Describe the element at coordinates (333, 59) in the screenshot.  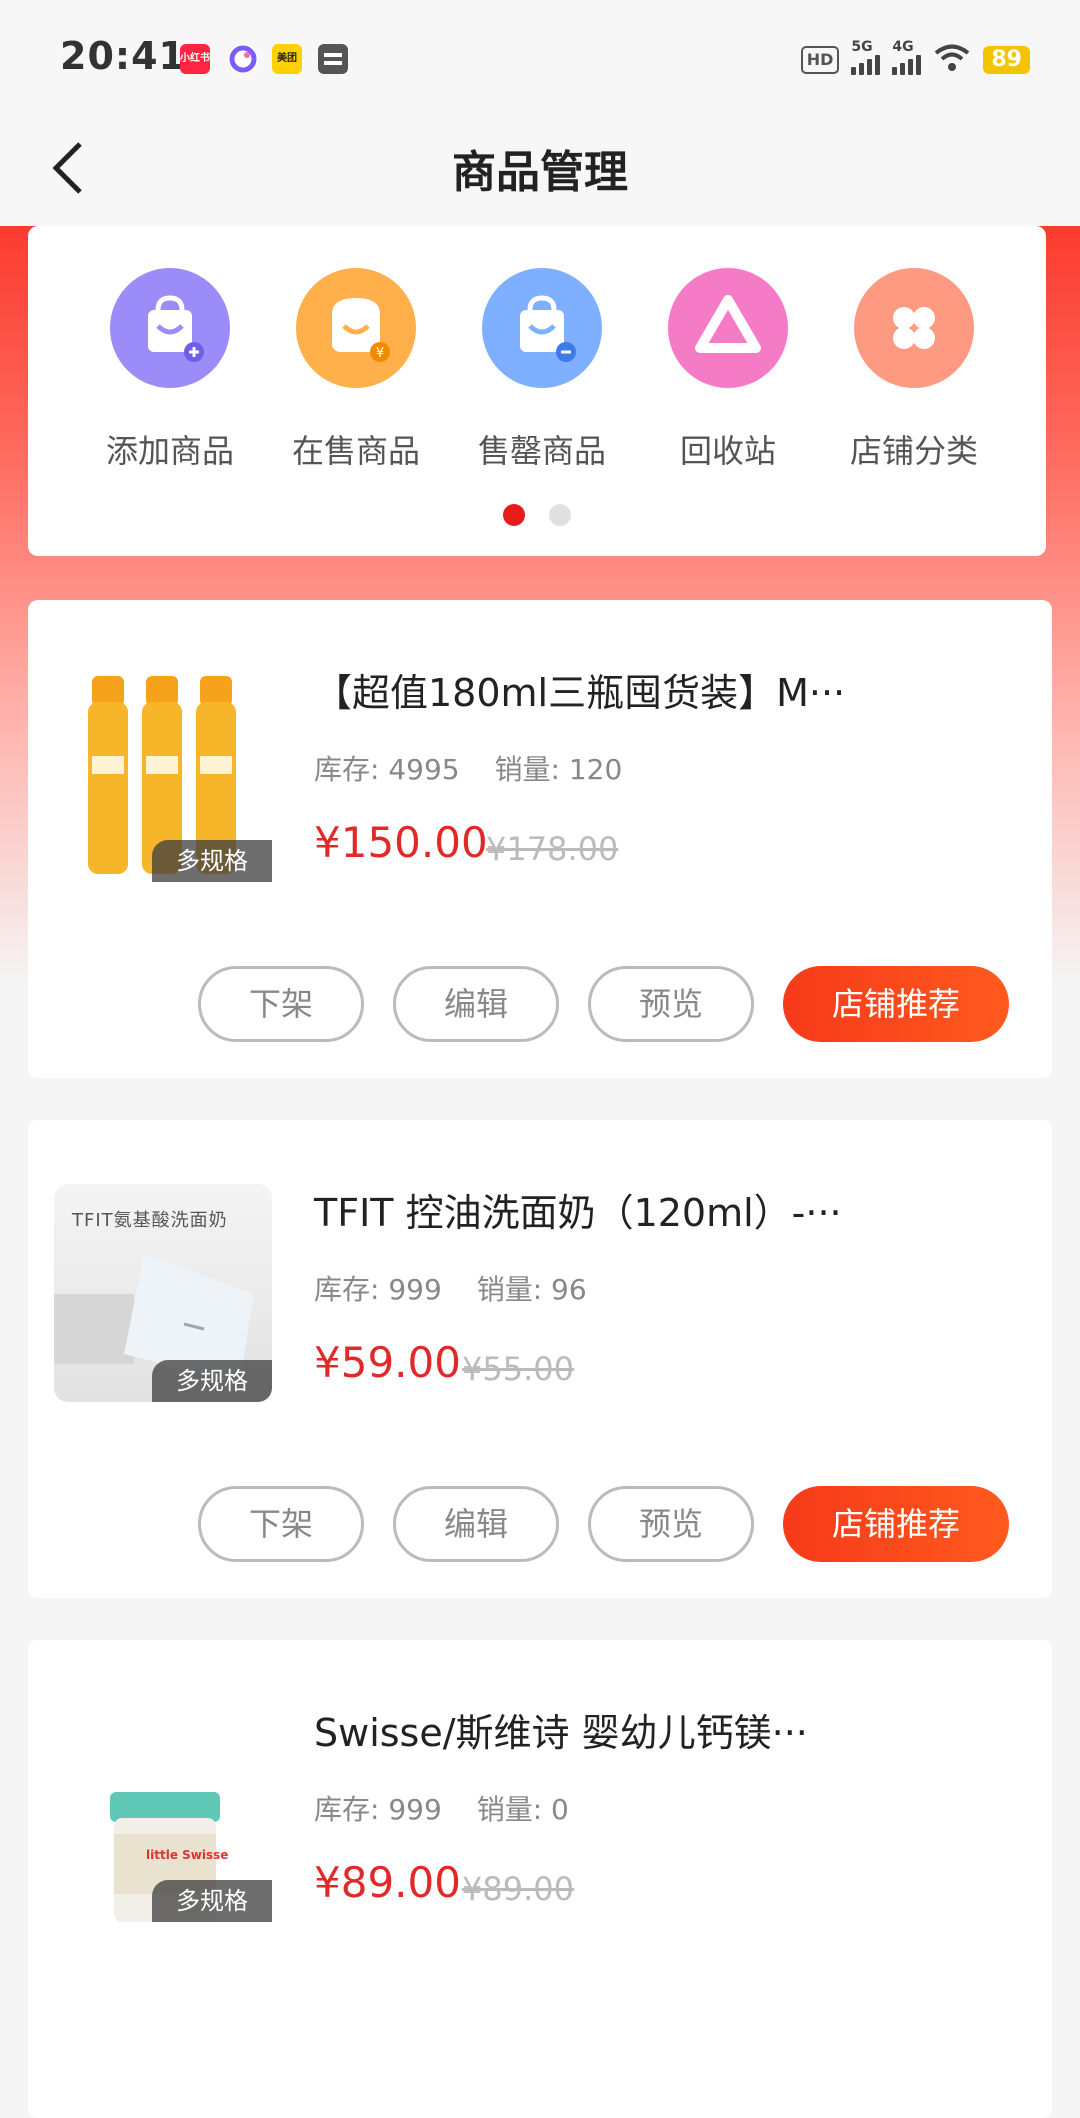
I see `wallet-icon` at that location.